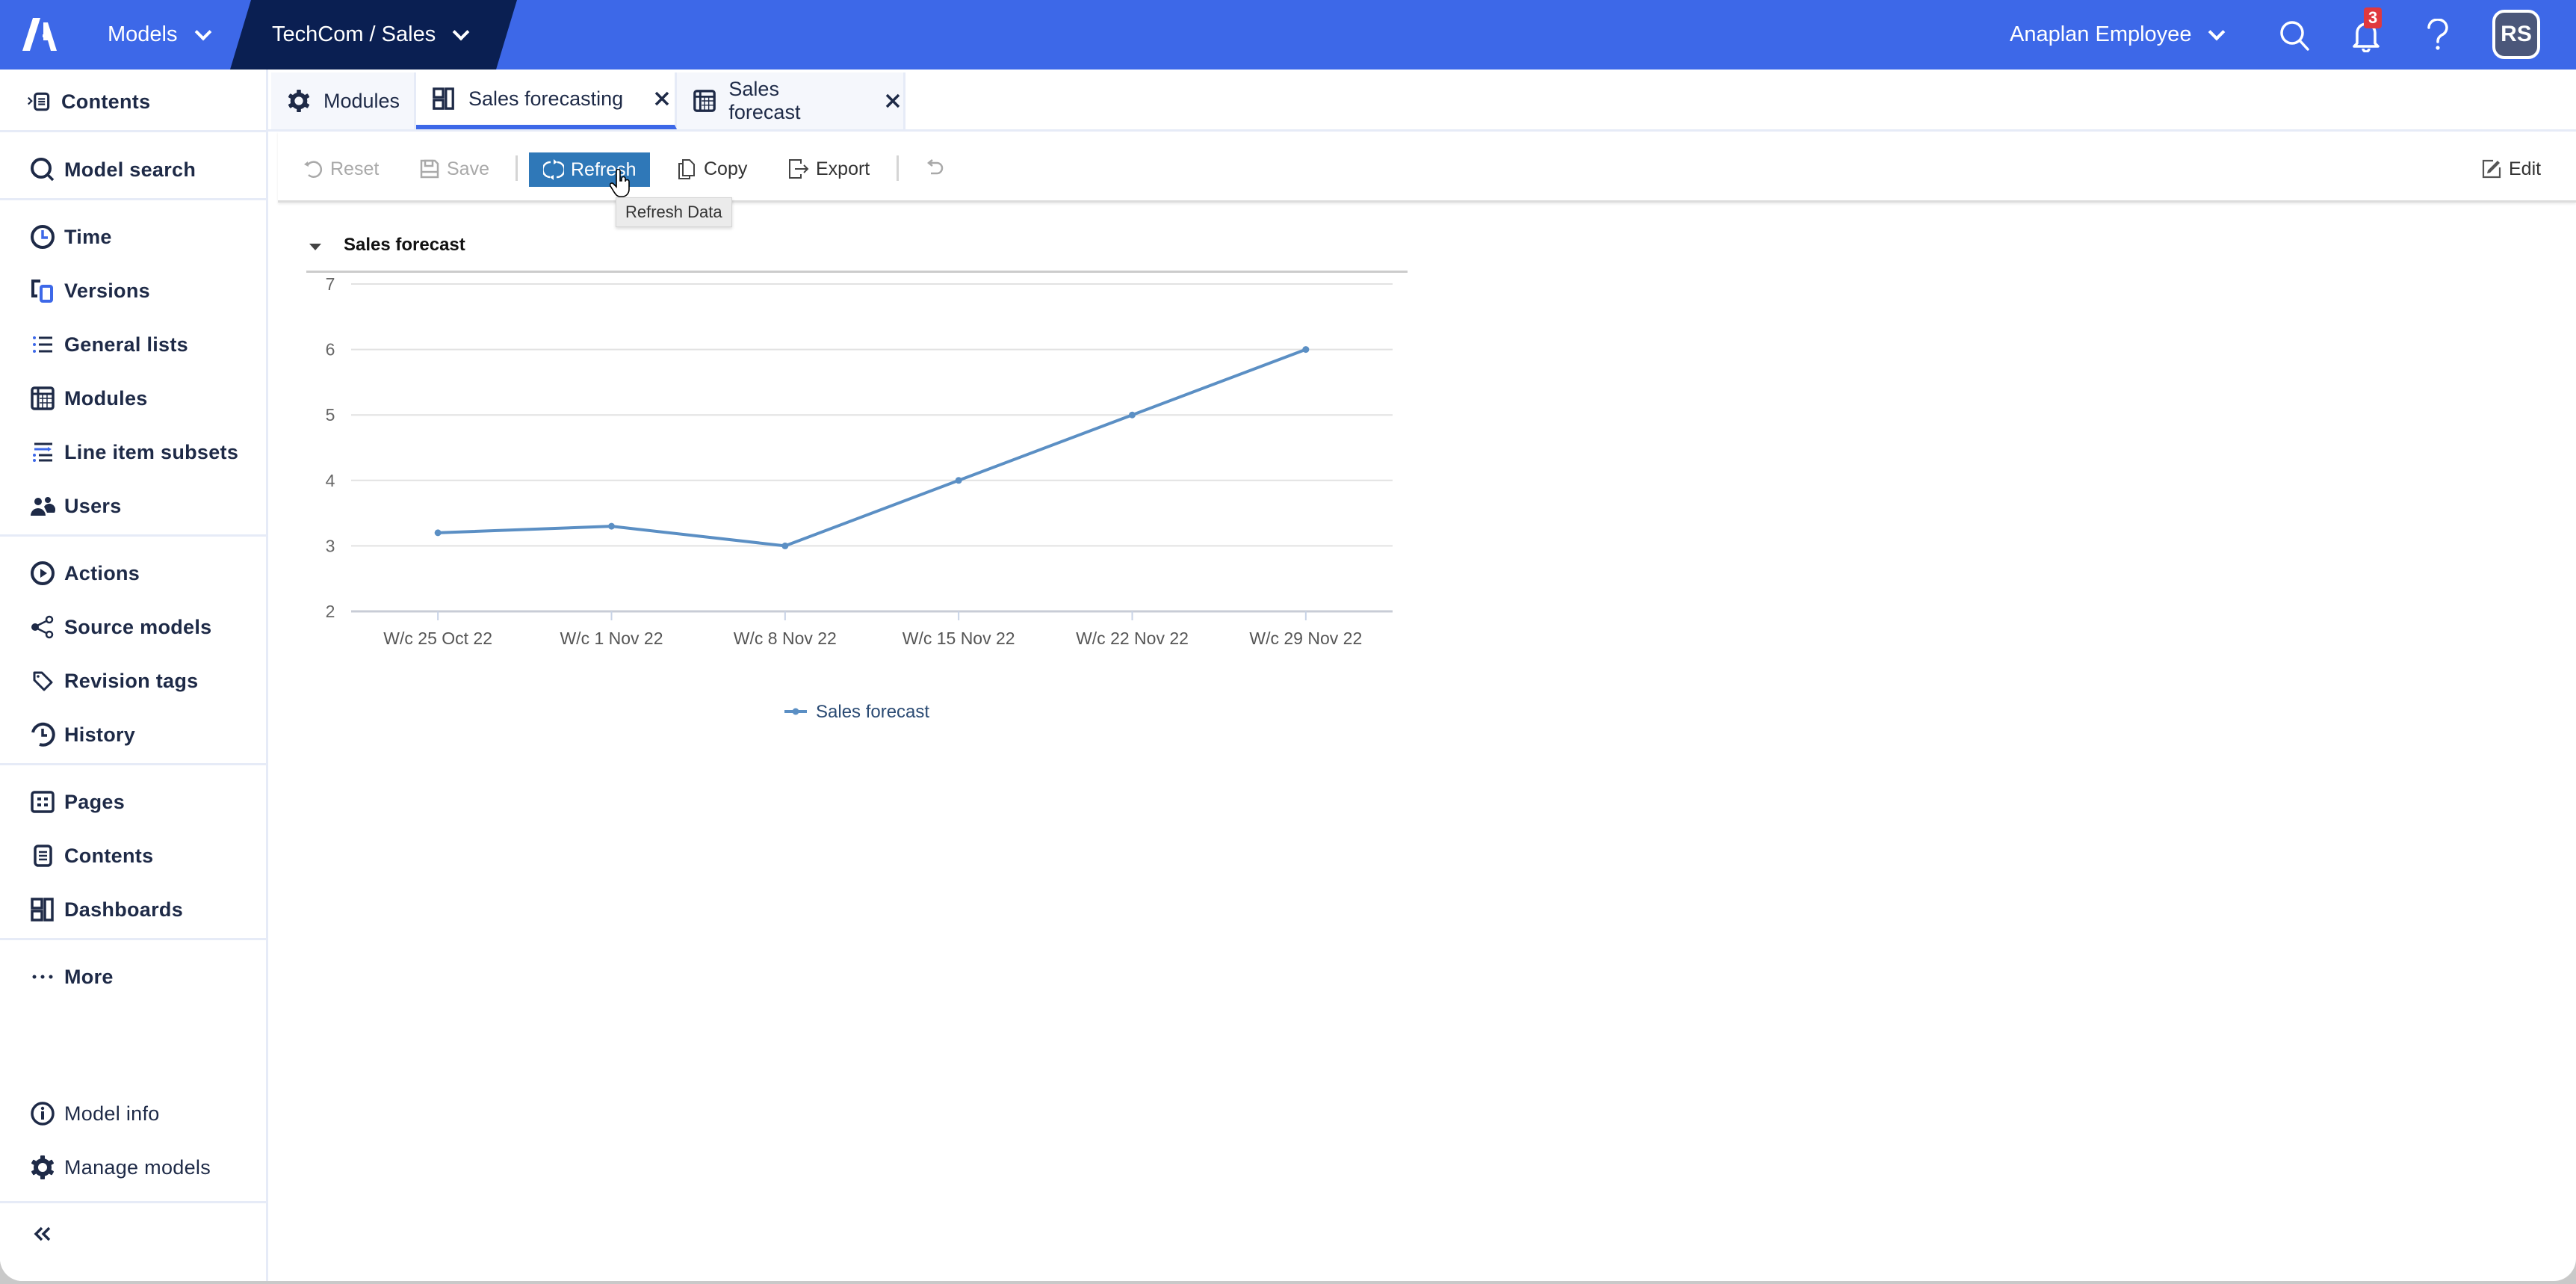 The width and height of the screenshot is (2576, 1284). I want to click on sidebar-item-contents: Contents, so click(88, 102).